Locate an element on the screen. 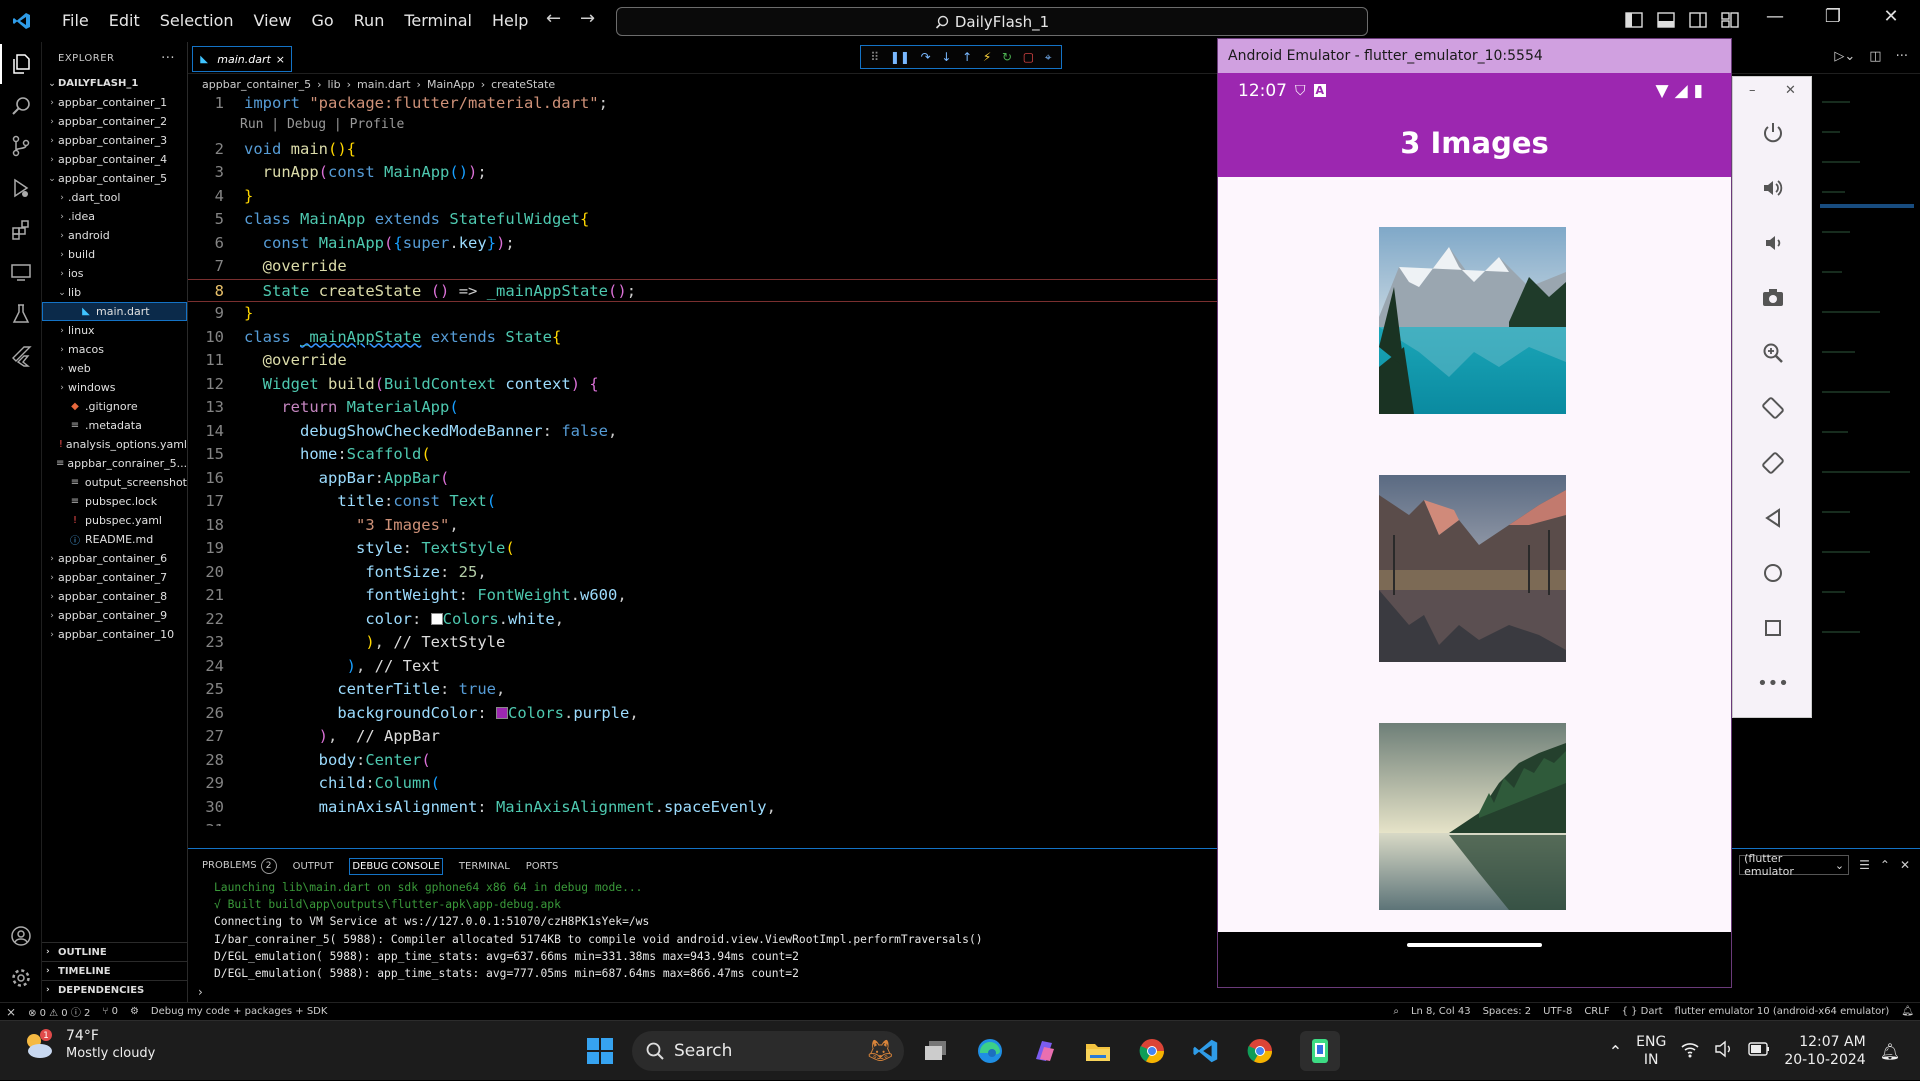 This screenshot has width=1920, height=1081. breadcrumb-folder: appbar_container_5 is located at coordinates (256, 84).